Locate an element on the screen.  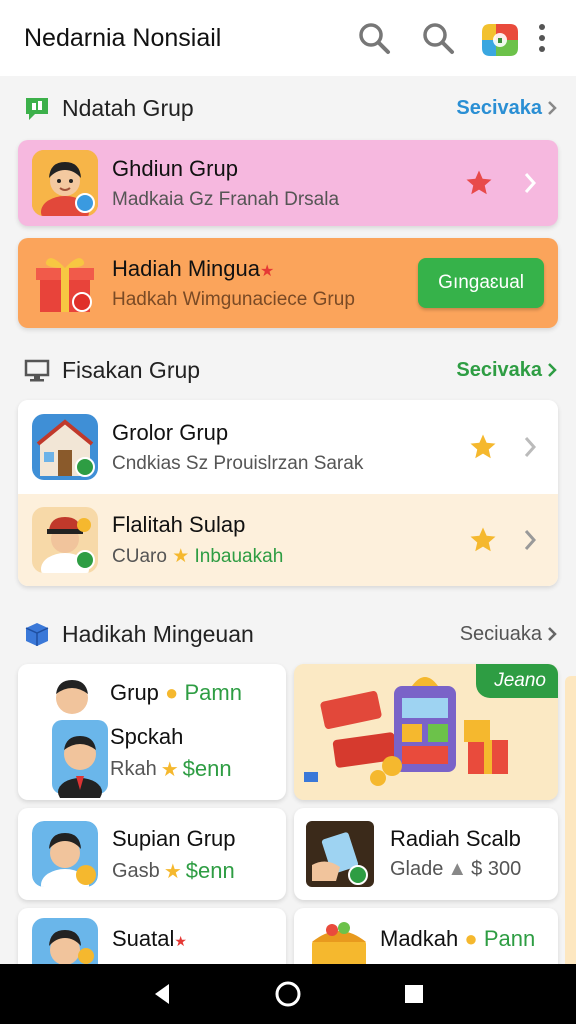
tile-title: Suatal★ is located at coordinates (149, 939).